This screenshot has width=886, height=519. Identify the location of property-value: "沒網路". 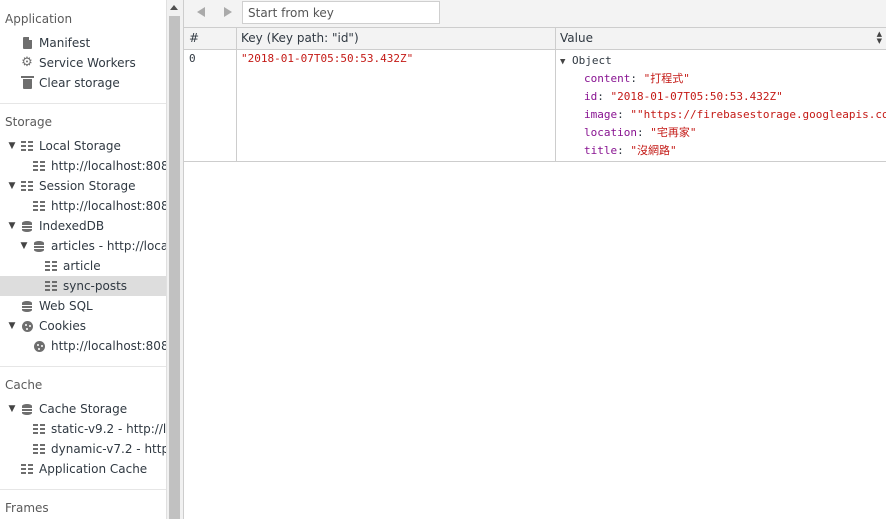
(653, 150).